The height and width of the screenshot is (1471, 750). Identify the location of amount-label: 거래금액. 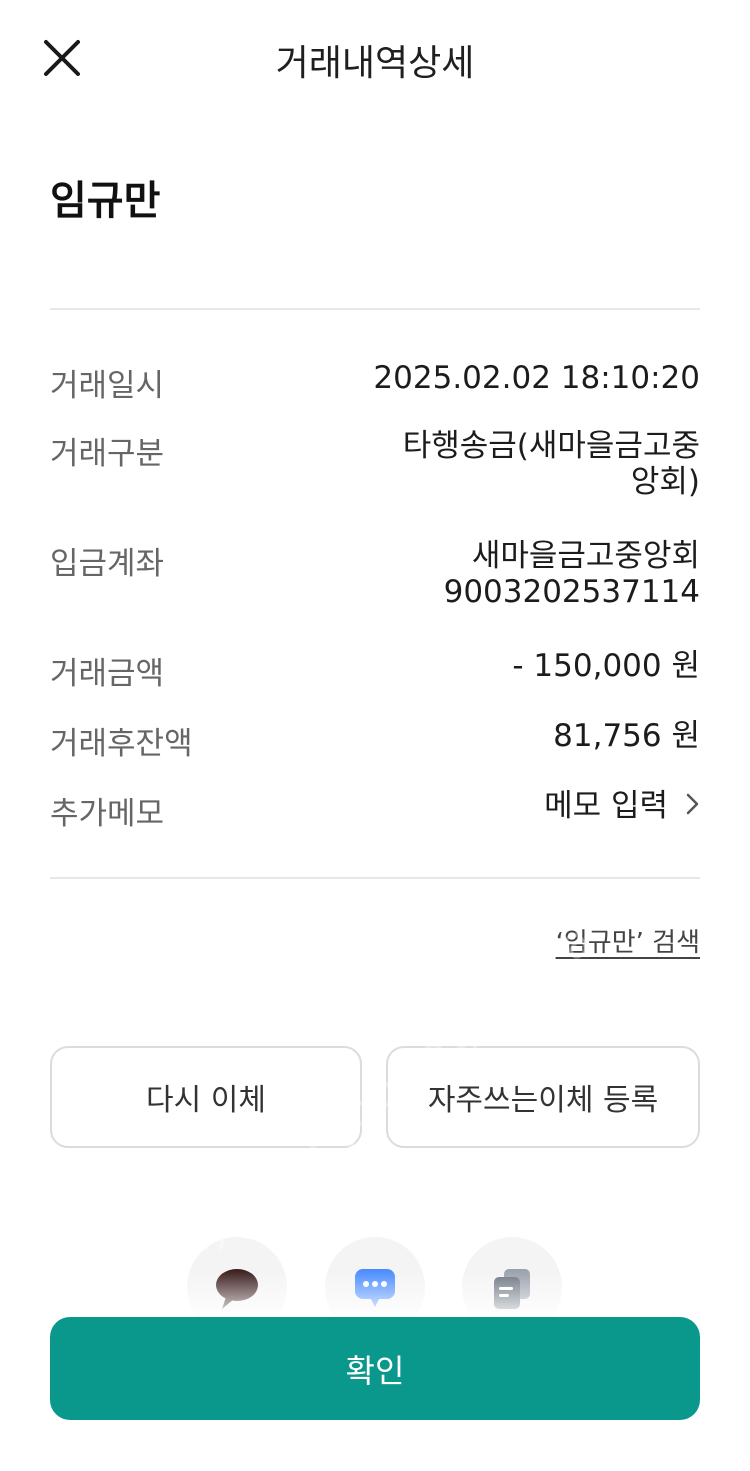
(107, 674).